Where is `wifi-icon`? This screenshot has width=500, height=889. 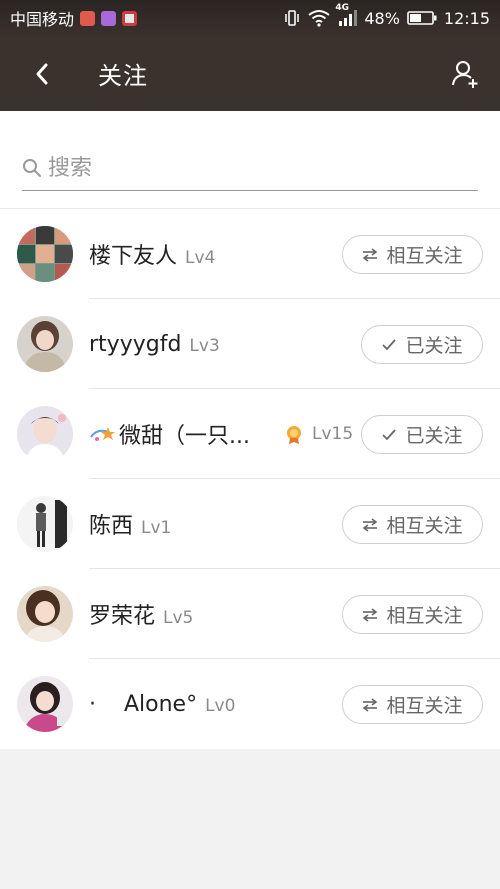
wifi-icon is located at coordinates (319, 18).